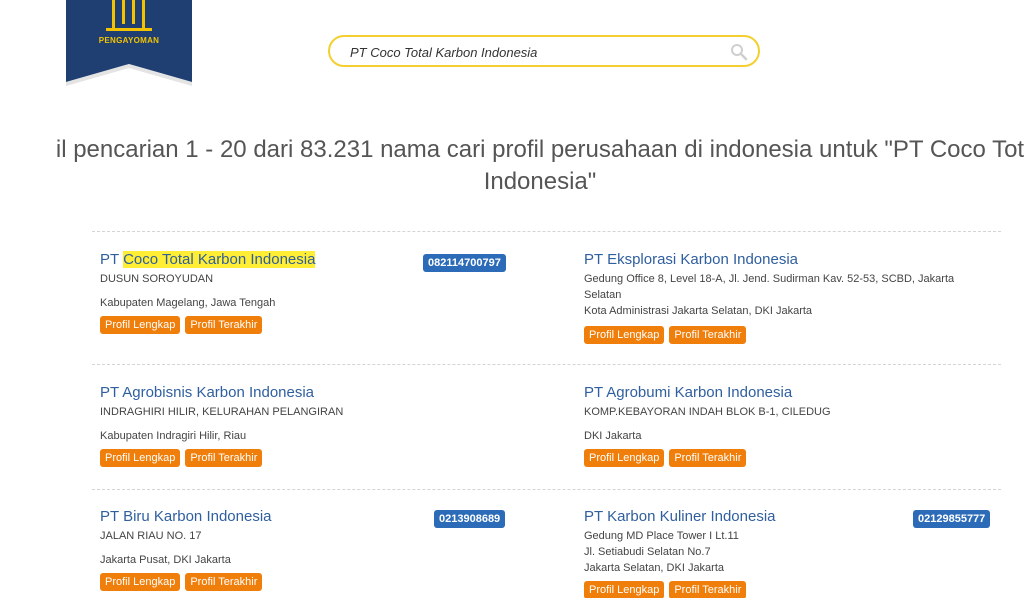 Image resolution: width=1024 pixels, height=598 pixels. I want to click on company-title-link: PT Agrobumi Karbon Indonesia, so click(794, 393).